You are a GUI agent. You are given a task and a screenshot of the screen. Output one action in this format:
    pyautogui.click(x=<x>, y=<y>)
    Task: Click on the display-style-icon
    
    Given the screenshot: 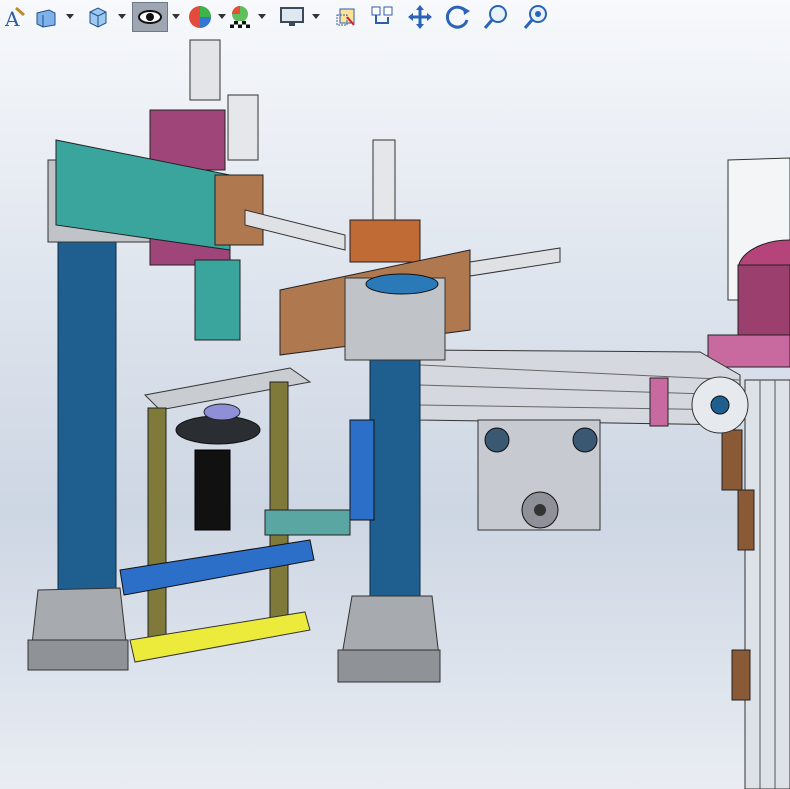 What is the action you would take?
    pyautogui.click(x=98, y=17)
    